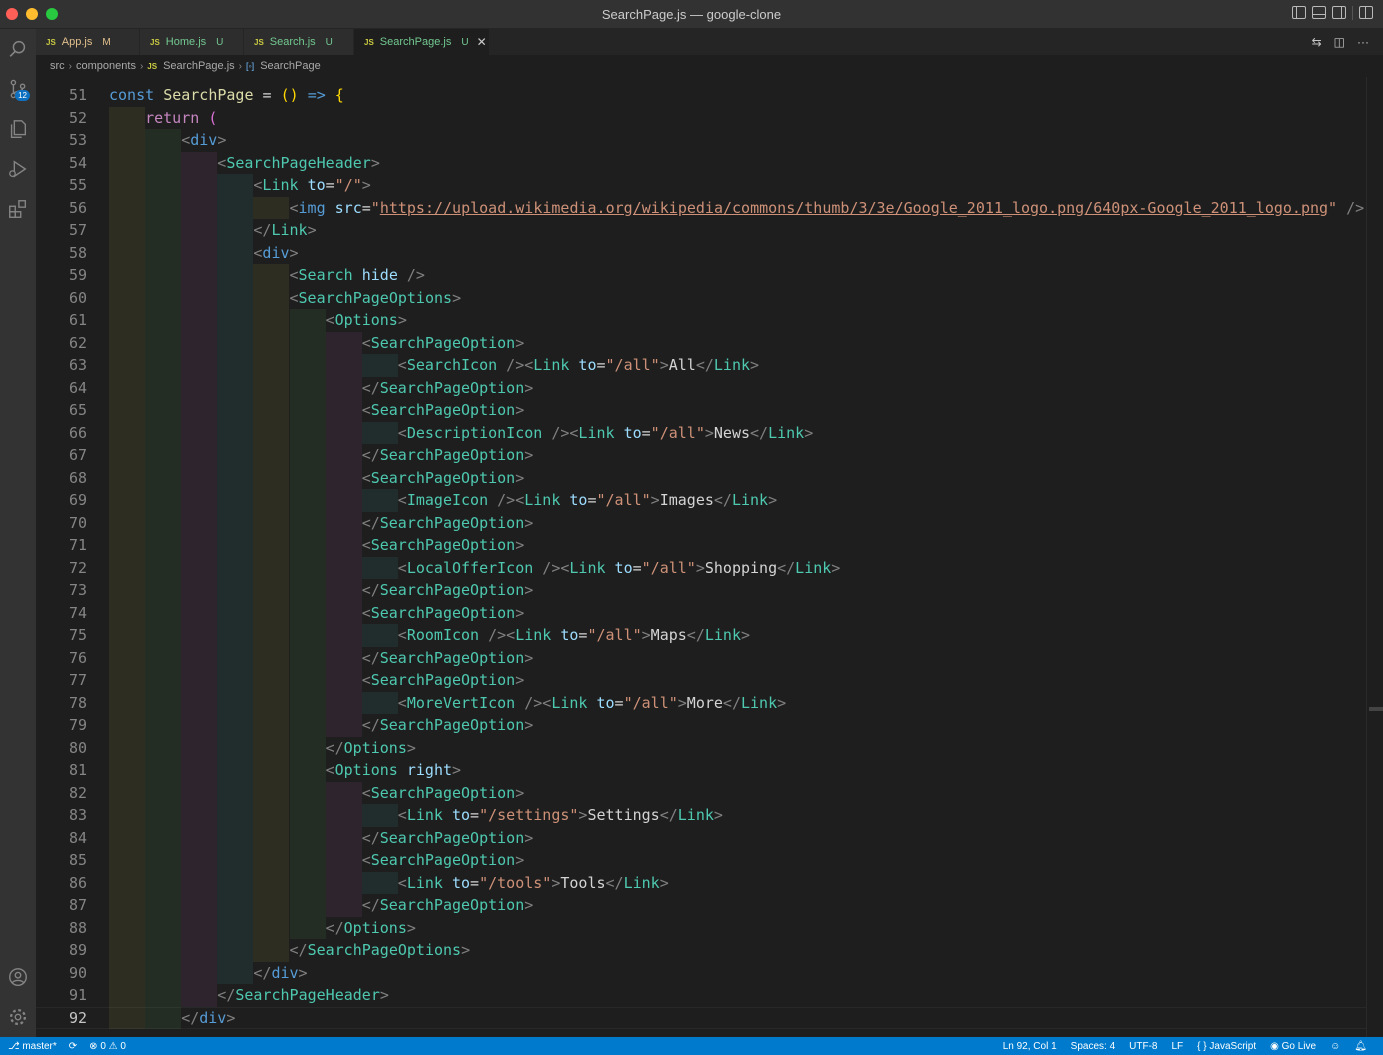 This screenshot has width=1383, height=1055. What do you see at coordinates (1319, 12) in the screenshot?
I see `toggle-panel-icon` at bounding box center [1319, 12].